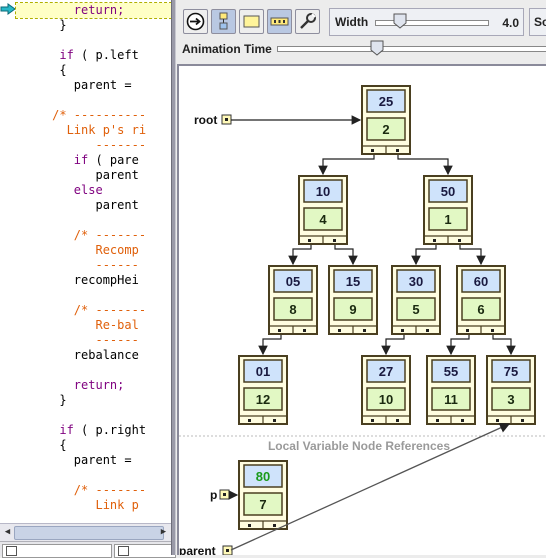 The image size is (546, 558). I want to click on width-control: Width 4.0, so click(426, 22).